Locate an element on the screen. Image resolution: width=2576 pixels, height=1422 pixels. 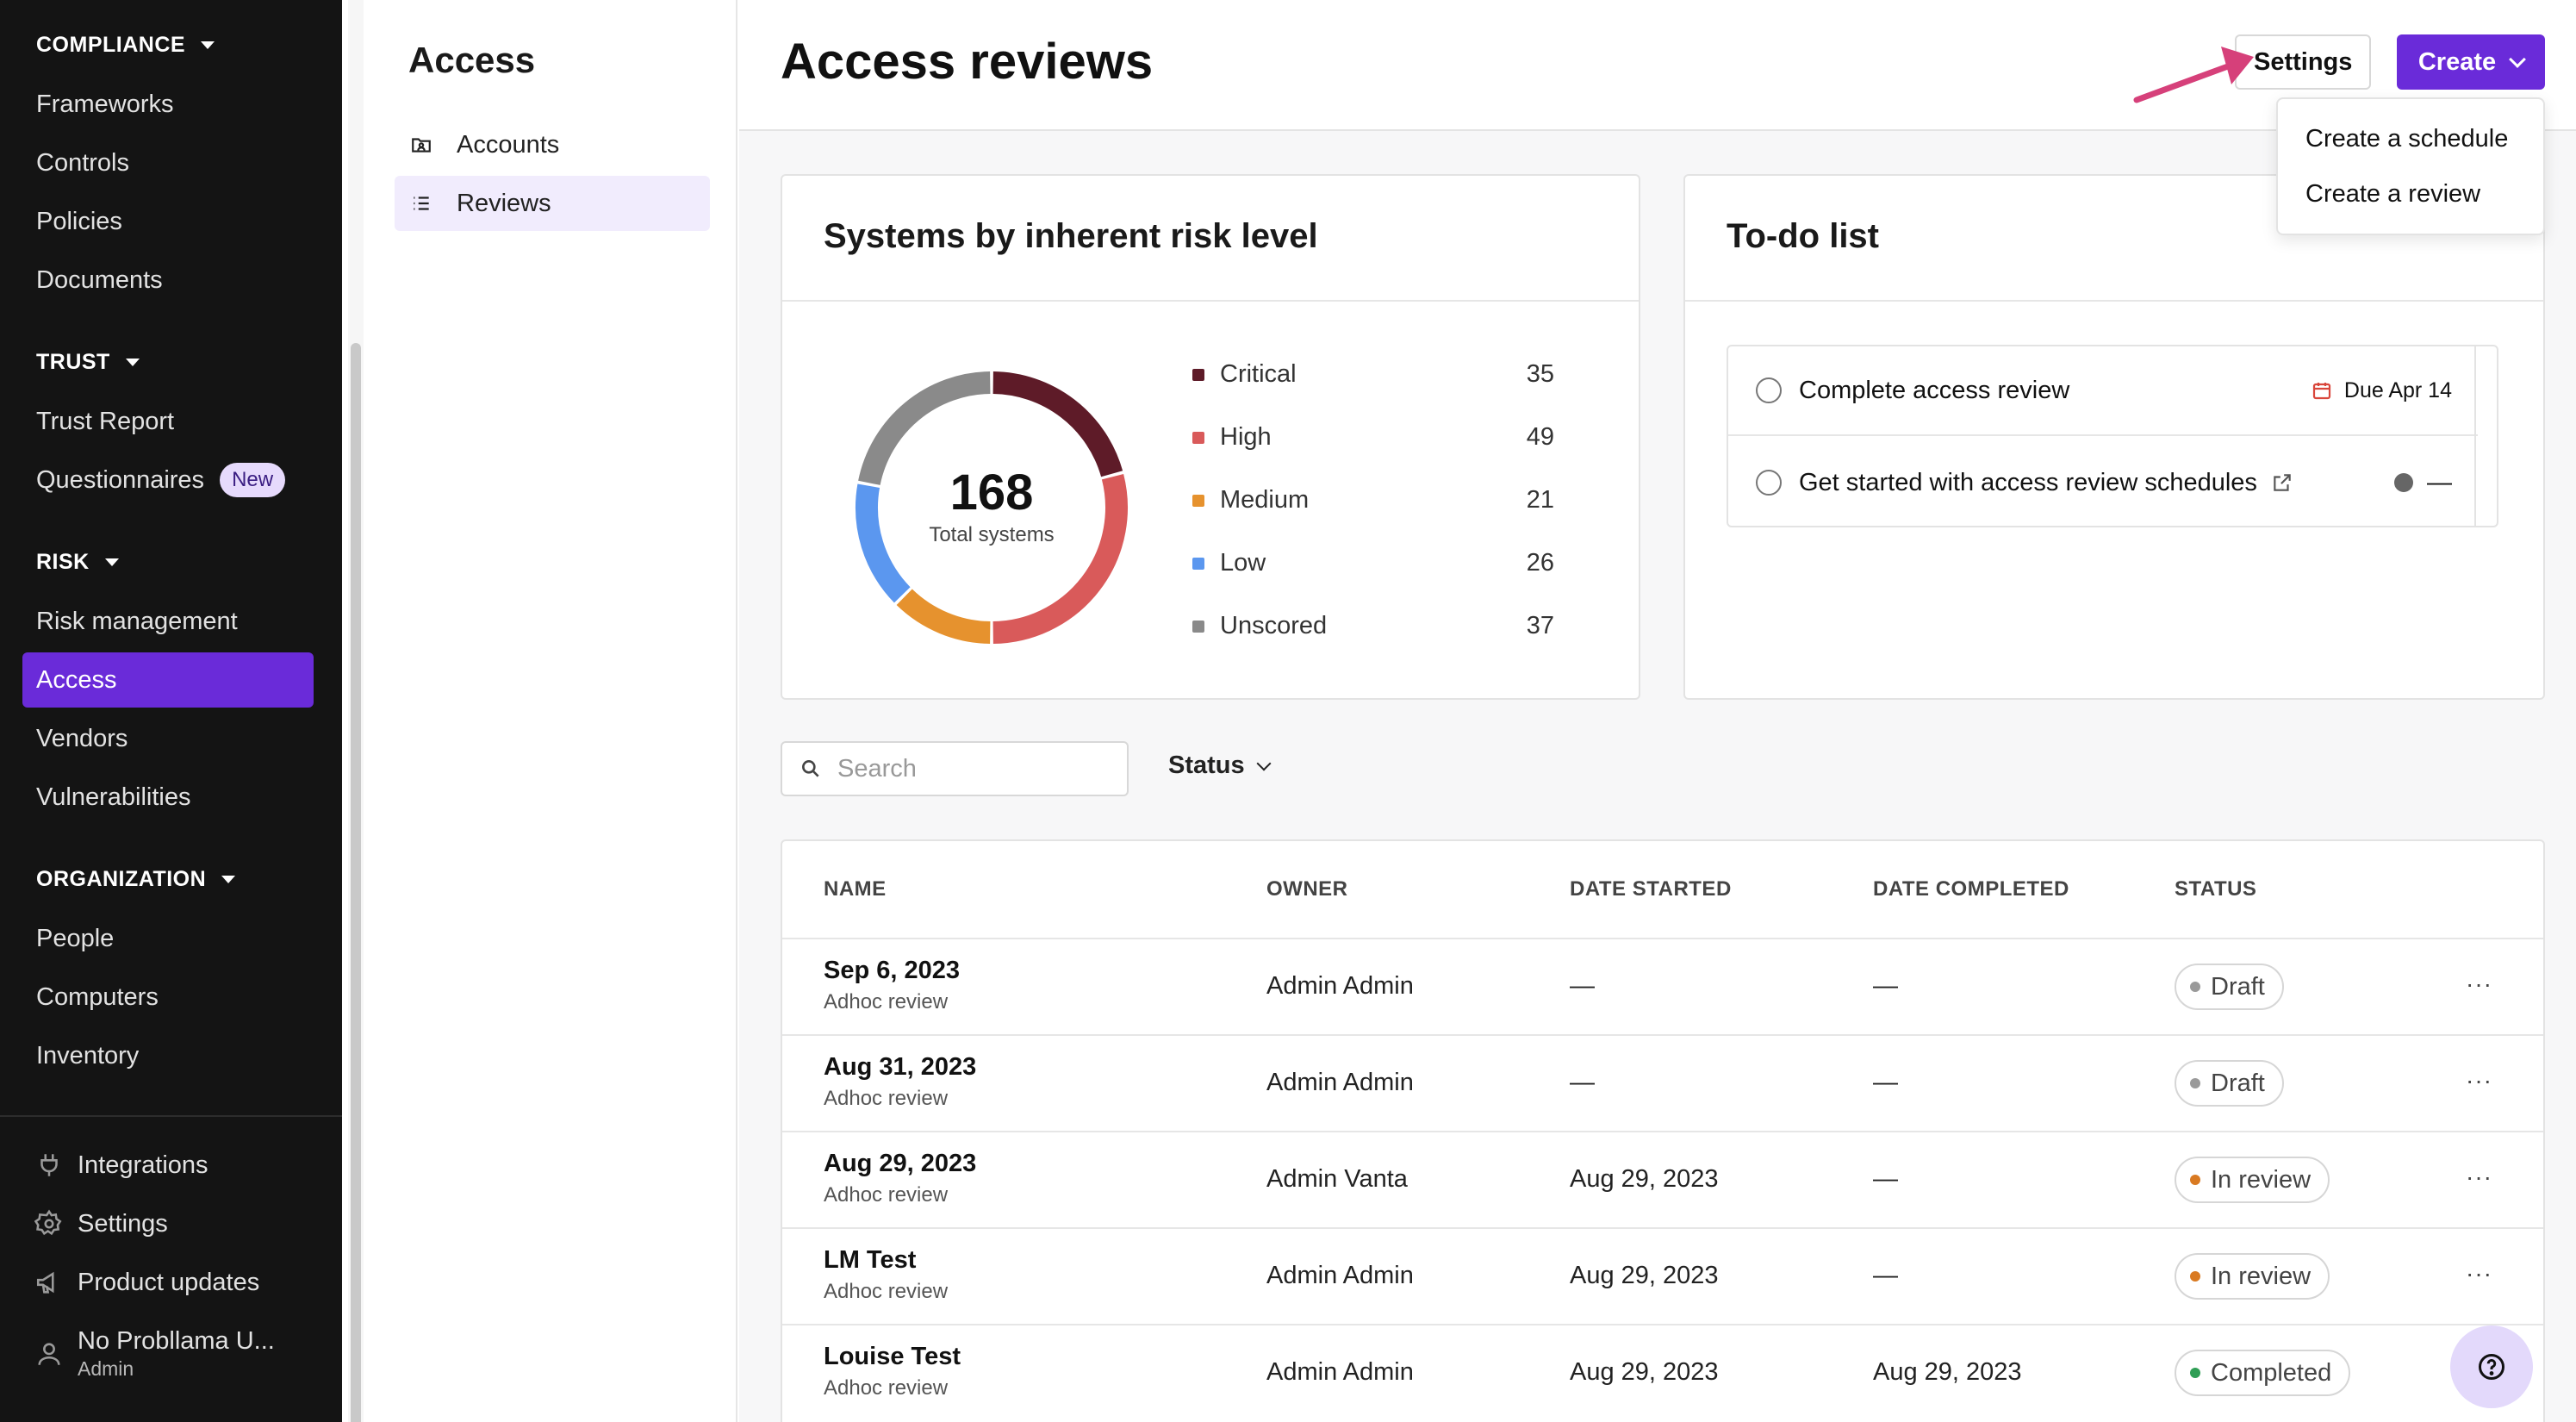
external-link-icon is located at coordinates (2282, 483).